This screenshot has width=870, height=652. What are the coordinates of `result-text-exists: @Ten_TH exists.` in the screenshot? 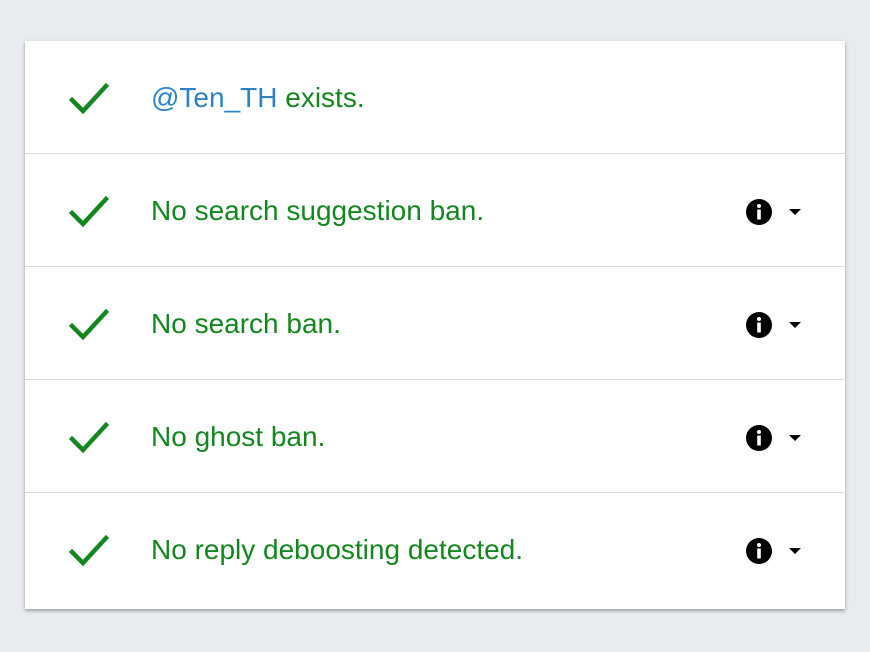 It's located at (258, 97).